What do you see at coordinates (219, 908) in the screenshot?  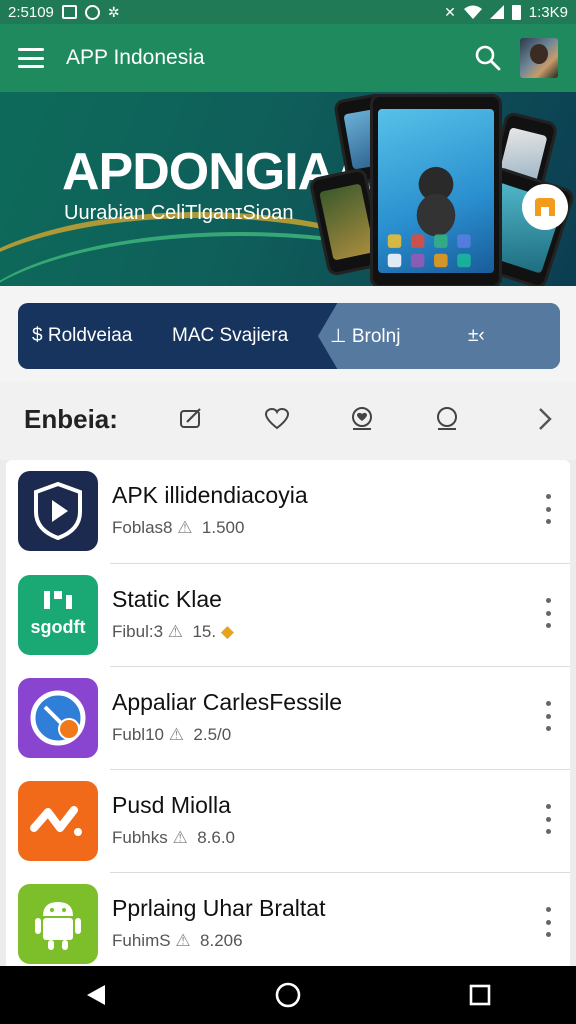 I see `app-name: Pprlaing Uhar Braltat` at bounding box center [219, 908].